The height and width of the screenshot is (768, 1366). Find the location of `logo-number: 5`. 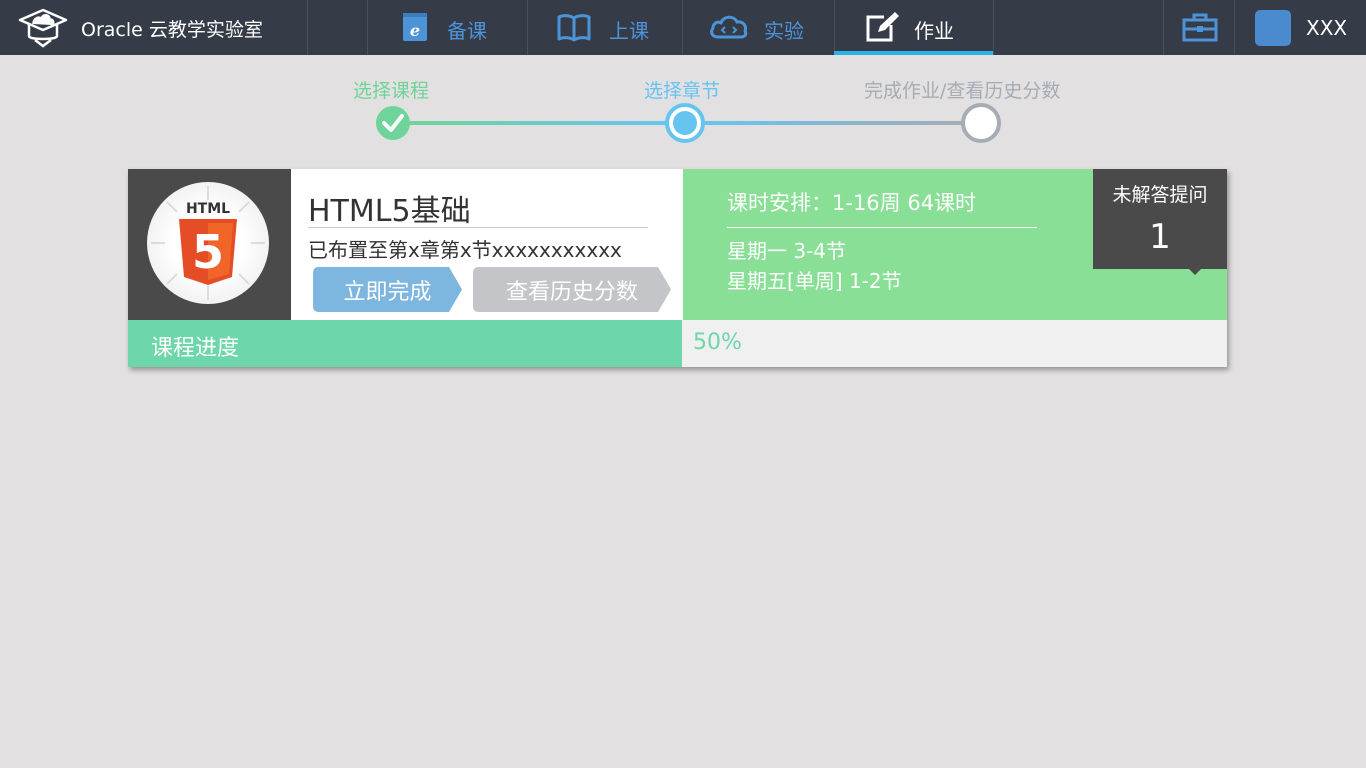

logo-number: 5 is located at coordinates (208, 252).